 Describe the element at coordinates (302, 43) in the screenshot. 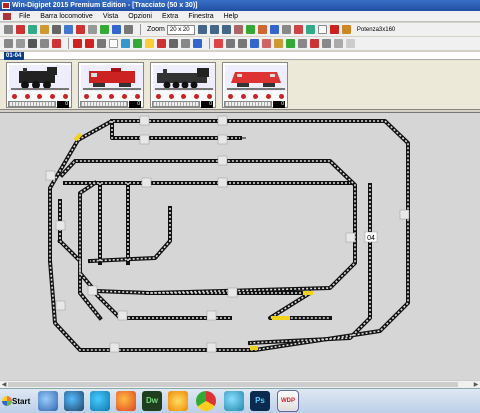

I see `list-icon` at that location.